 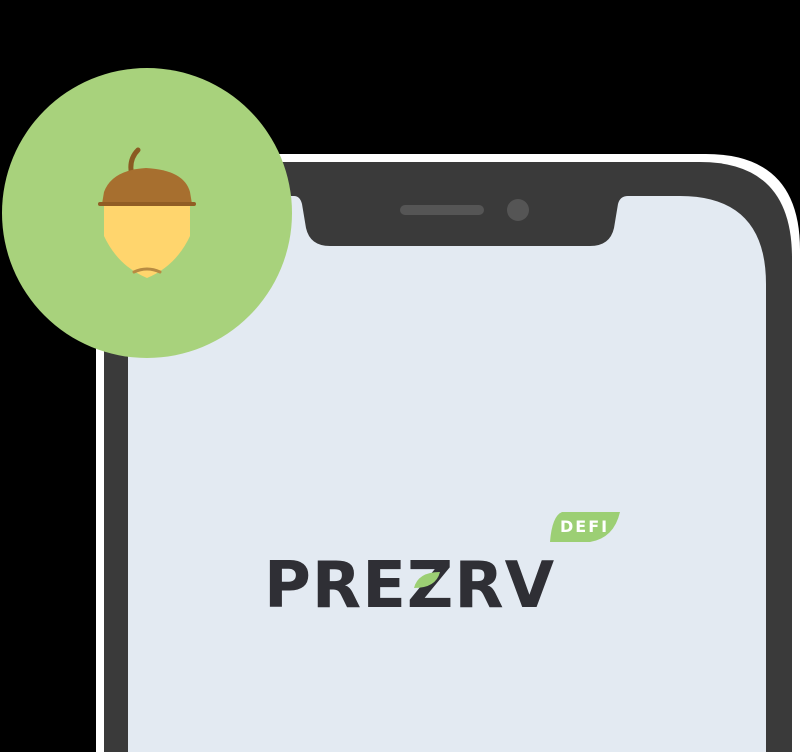 What do you see at coordinates (585, 526) in the screenshot?
I see `defi-label: DEFI` at bounding box center [585, 526].